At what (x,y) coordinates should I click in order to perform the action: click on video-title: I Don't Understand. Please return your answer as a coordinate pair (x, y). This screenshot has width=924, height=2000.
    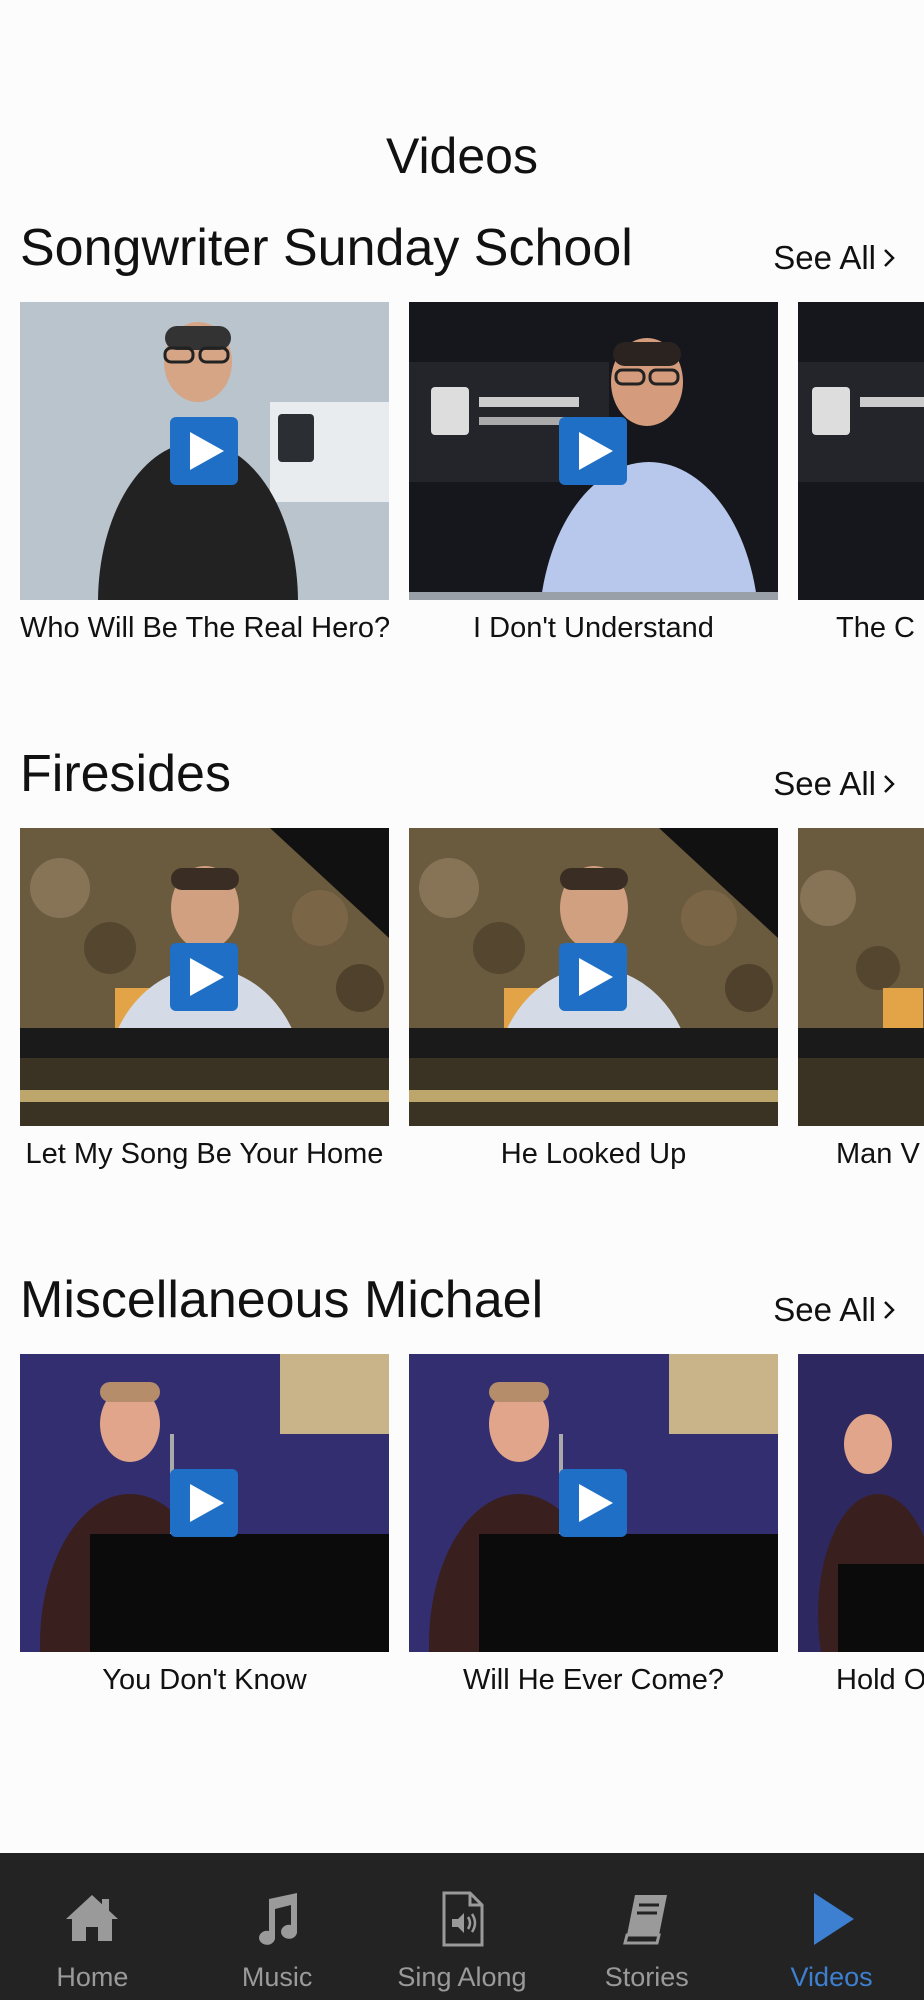
    Looking at the image, I should click on (593, 628).